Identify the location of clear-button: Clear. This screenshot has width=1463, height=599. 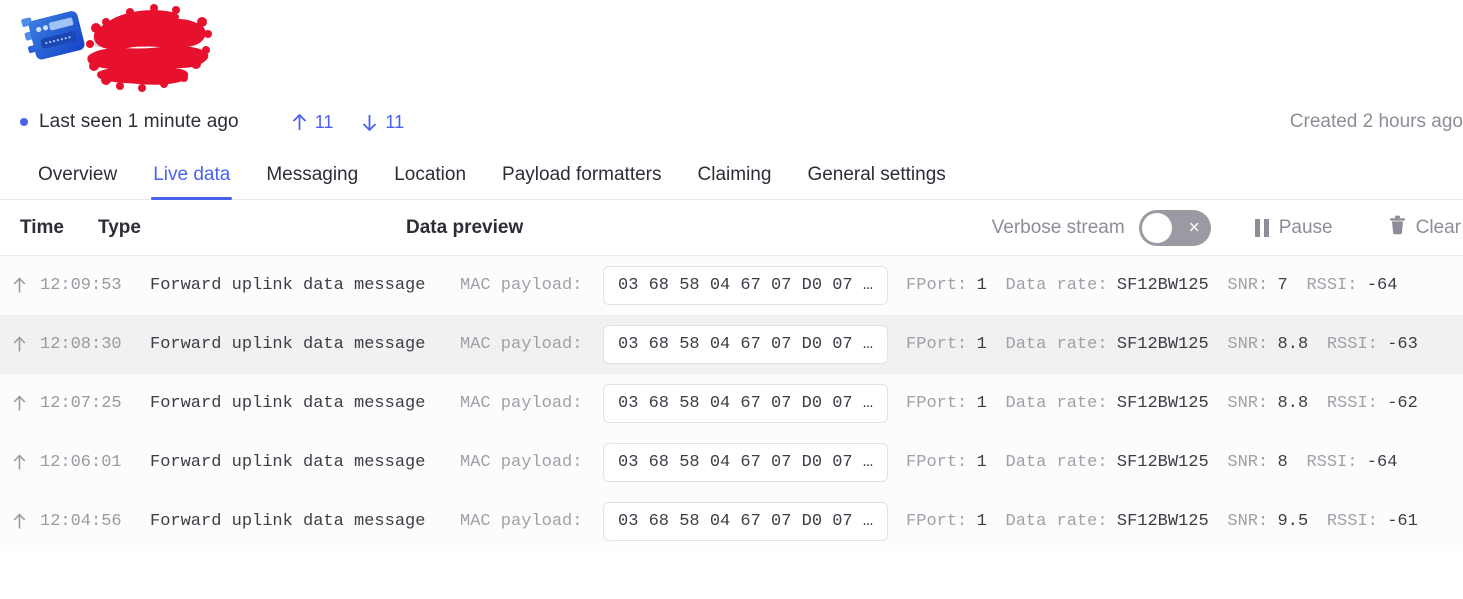
(1425, 228).